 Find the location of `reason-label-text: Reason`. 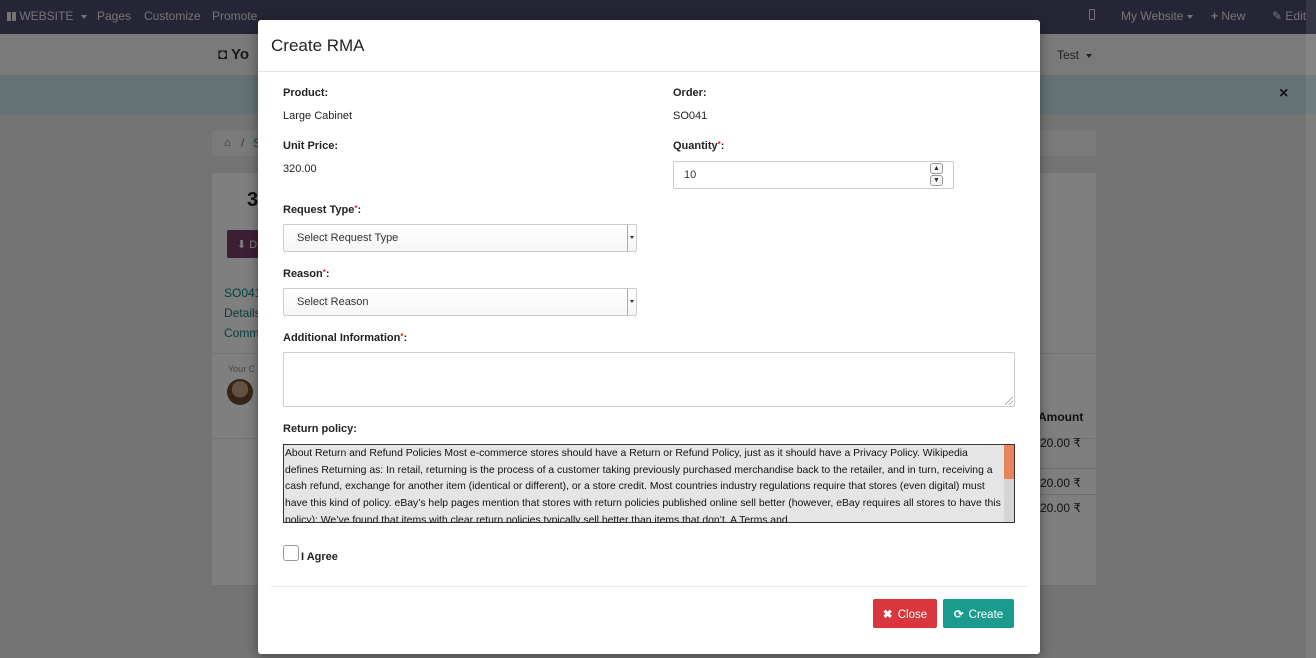

reason-label-text: Reason is located at coordinates (303, 274).